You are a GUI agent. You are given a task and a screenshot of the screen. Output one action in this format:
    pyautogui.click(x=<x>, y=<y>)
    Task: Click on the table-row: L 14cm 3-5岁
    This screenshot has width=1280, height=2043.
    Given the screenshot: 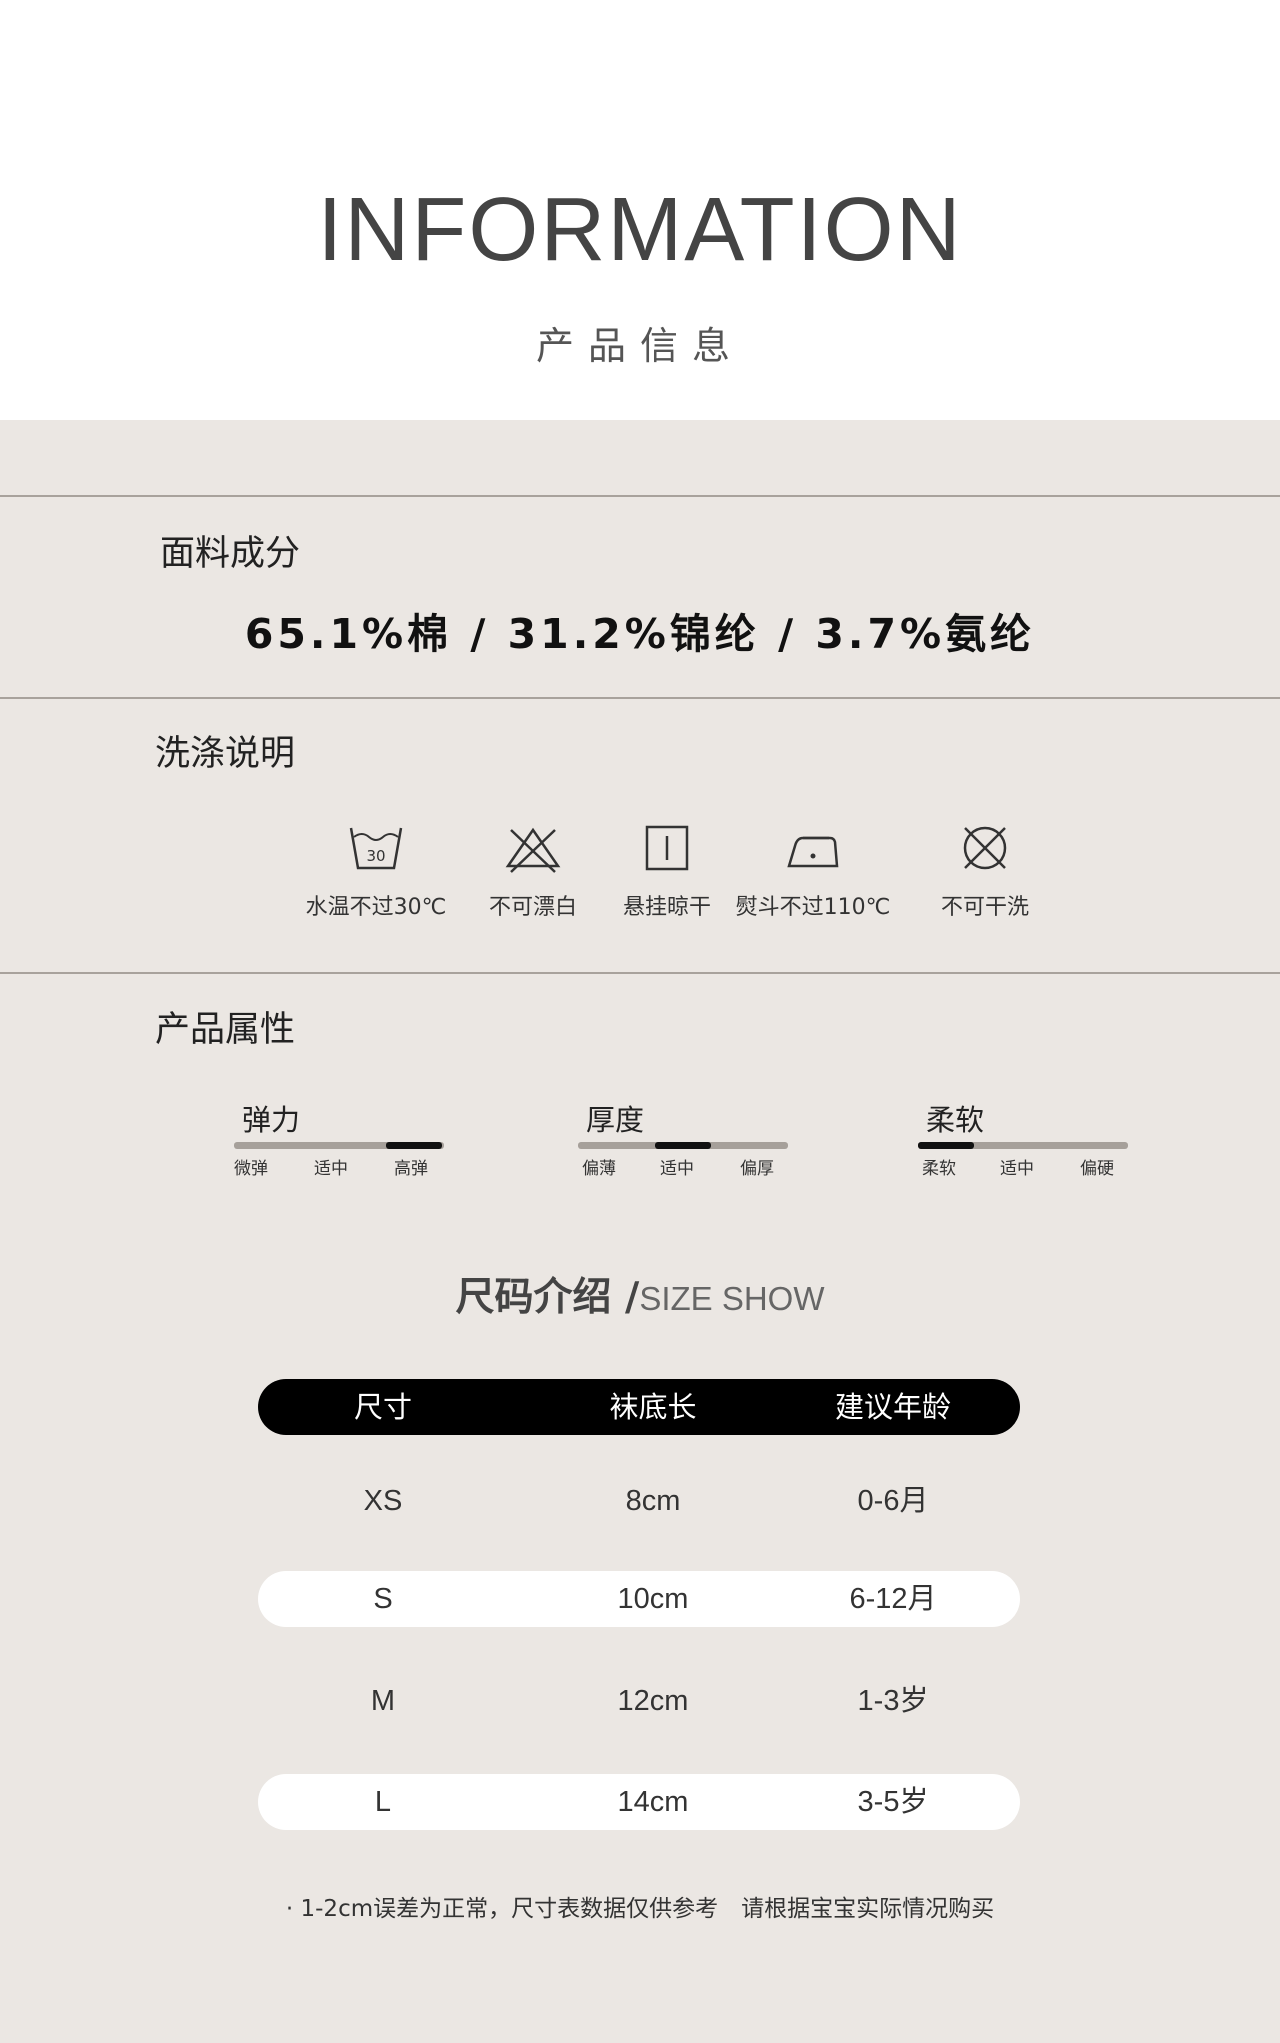 What is the action you would take?
    pyautogui.click(x=639, y=1802)
    